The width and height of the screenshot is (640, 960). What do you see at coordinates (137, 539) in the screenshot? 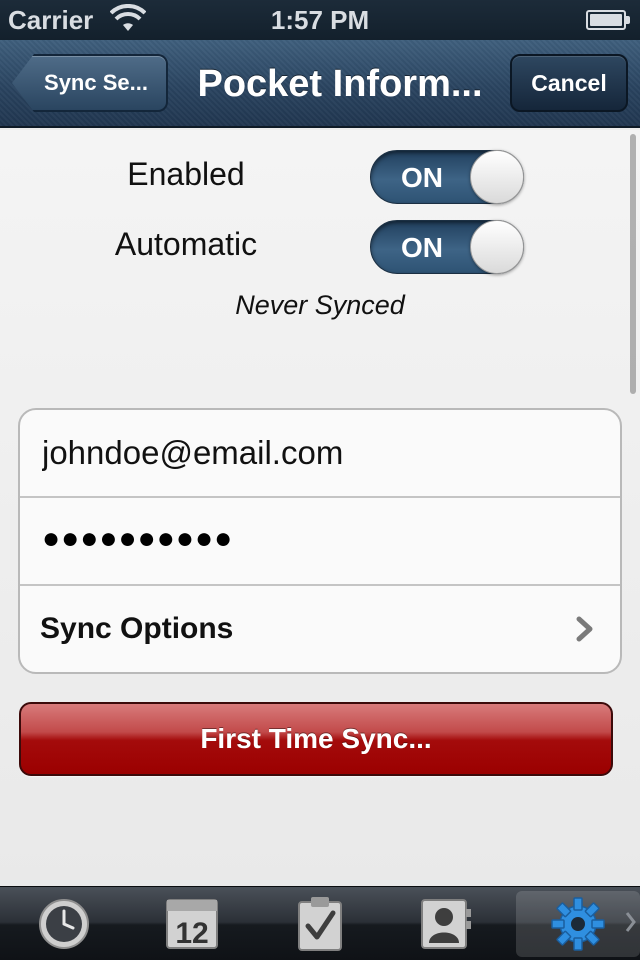
I see `password-field: ●●●●●●●●●●` at bounding box center [137, 539].